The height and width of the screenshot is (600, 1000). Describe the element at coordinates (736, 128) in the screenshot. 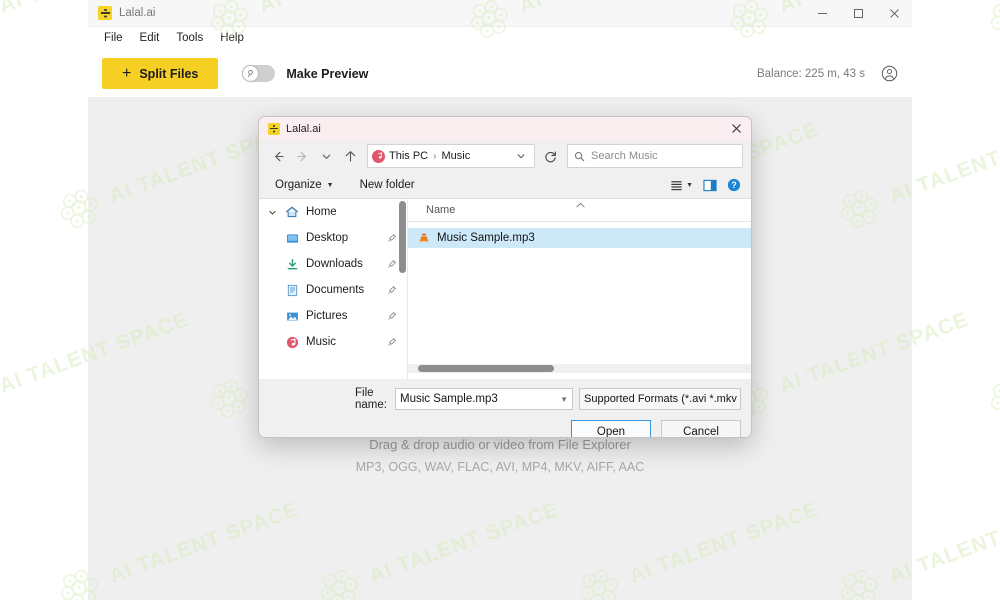

I see `dialog-close-icon` at that location.